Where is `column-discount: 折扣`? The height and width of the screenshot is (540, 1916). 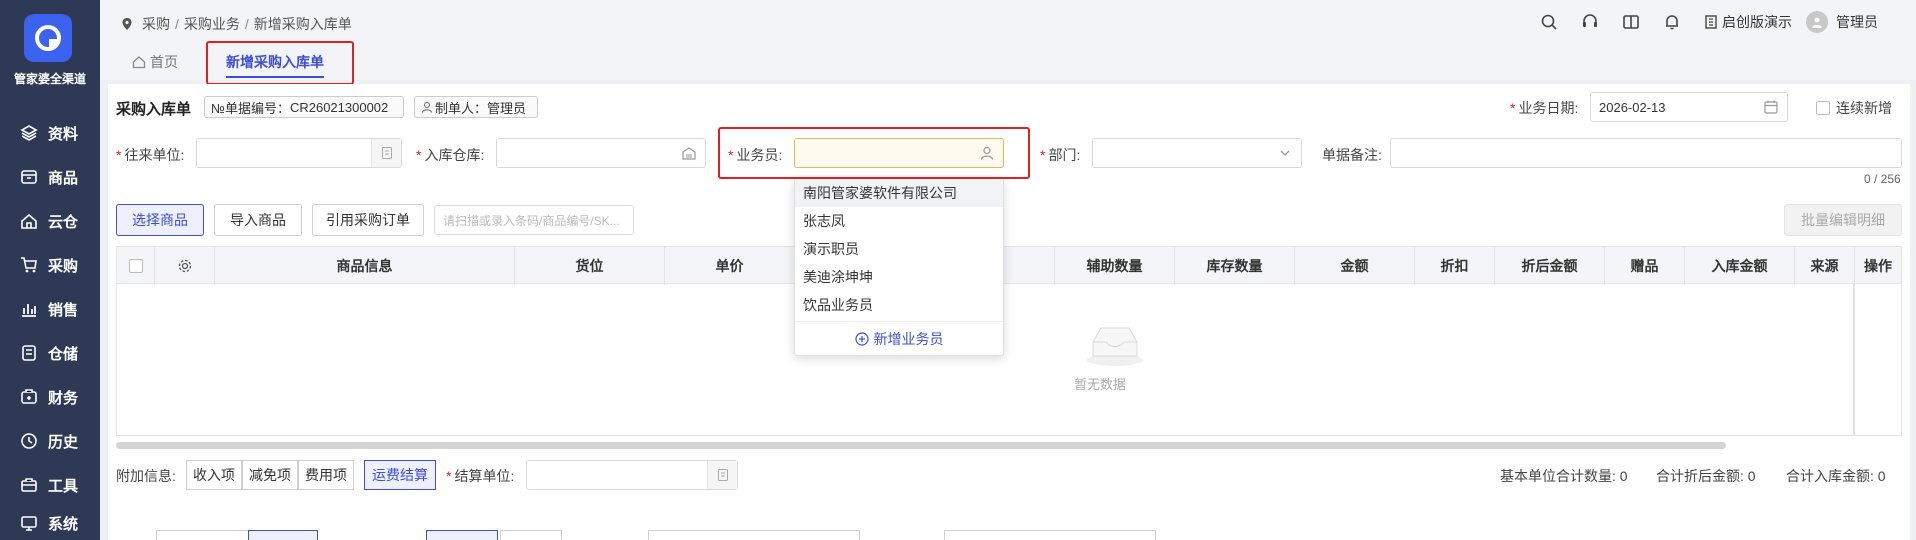 column-discount: 折扣 is located at coordinates (1455, 266).